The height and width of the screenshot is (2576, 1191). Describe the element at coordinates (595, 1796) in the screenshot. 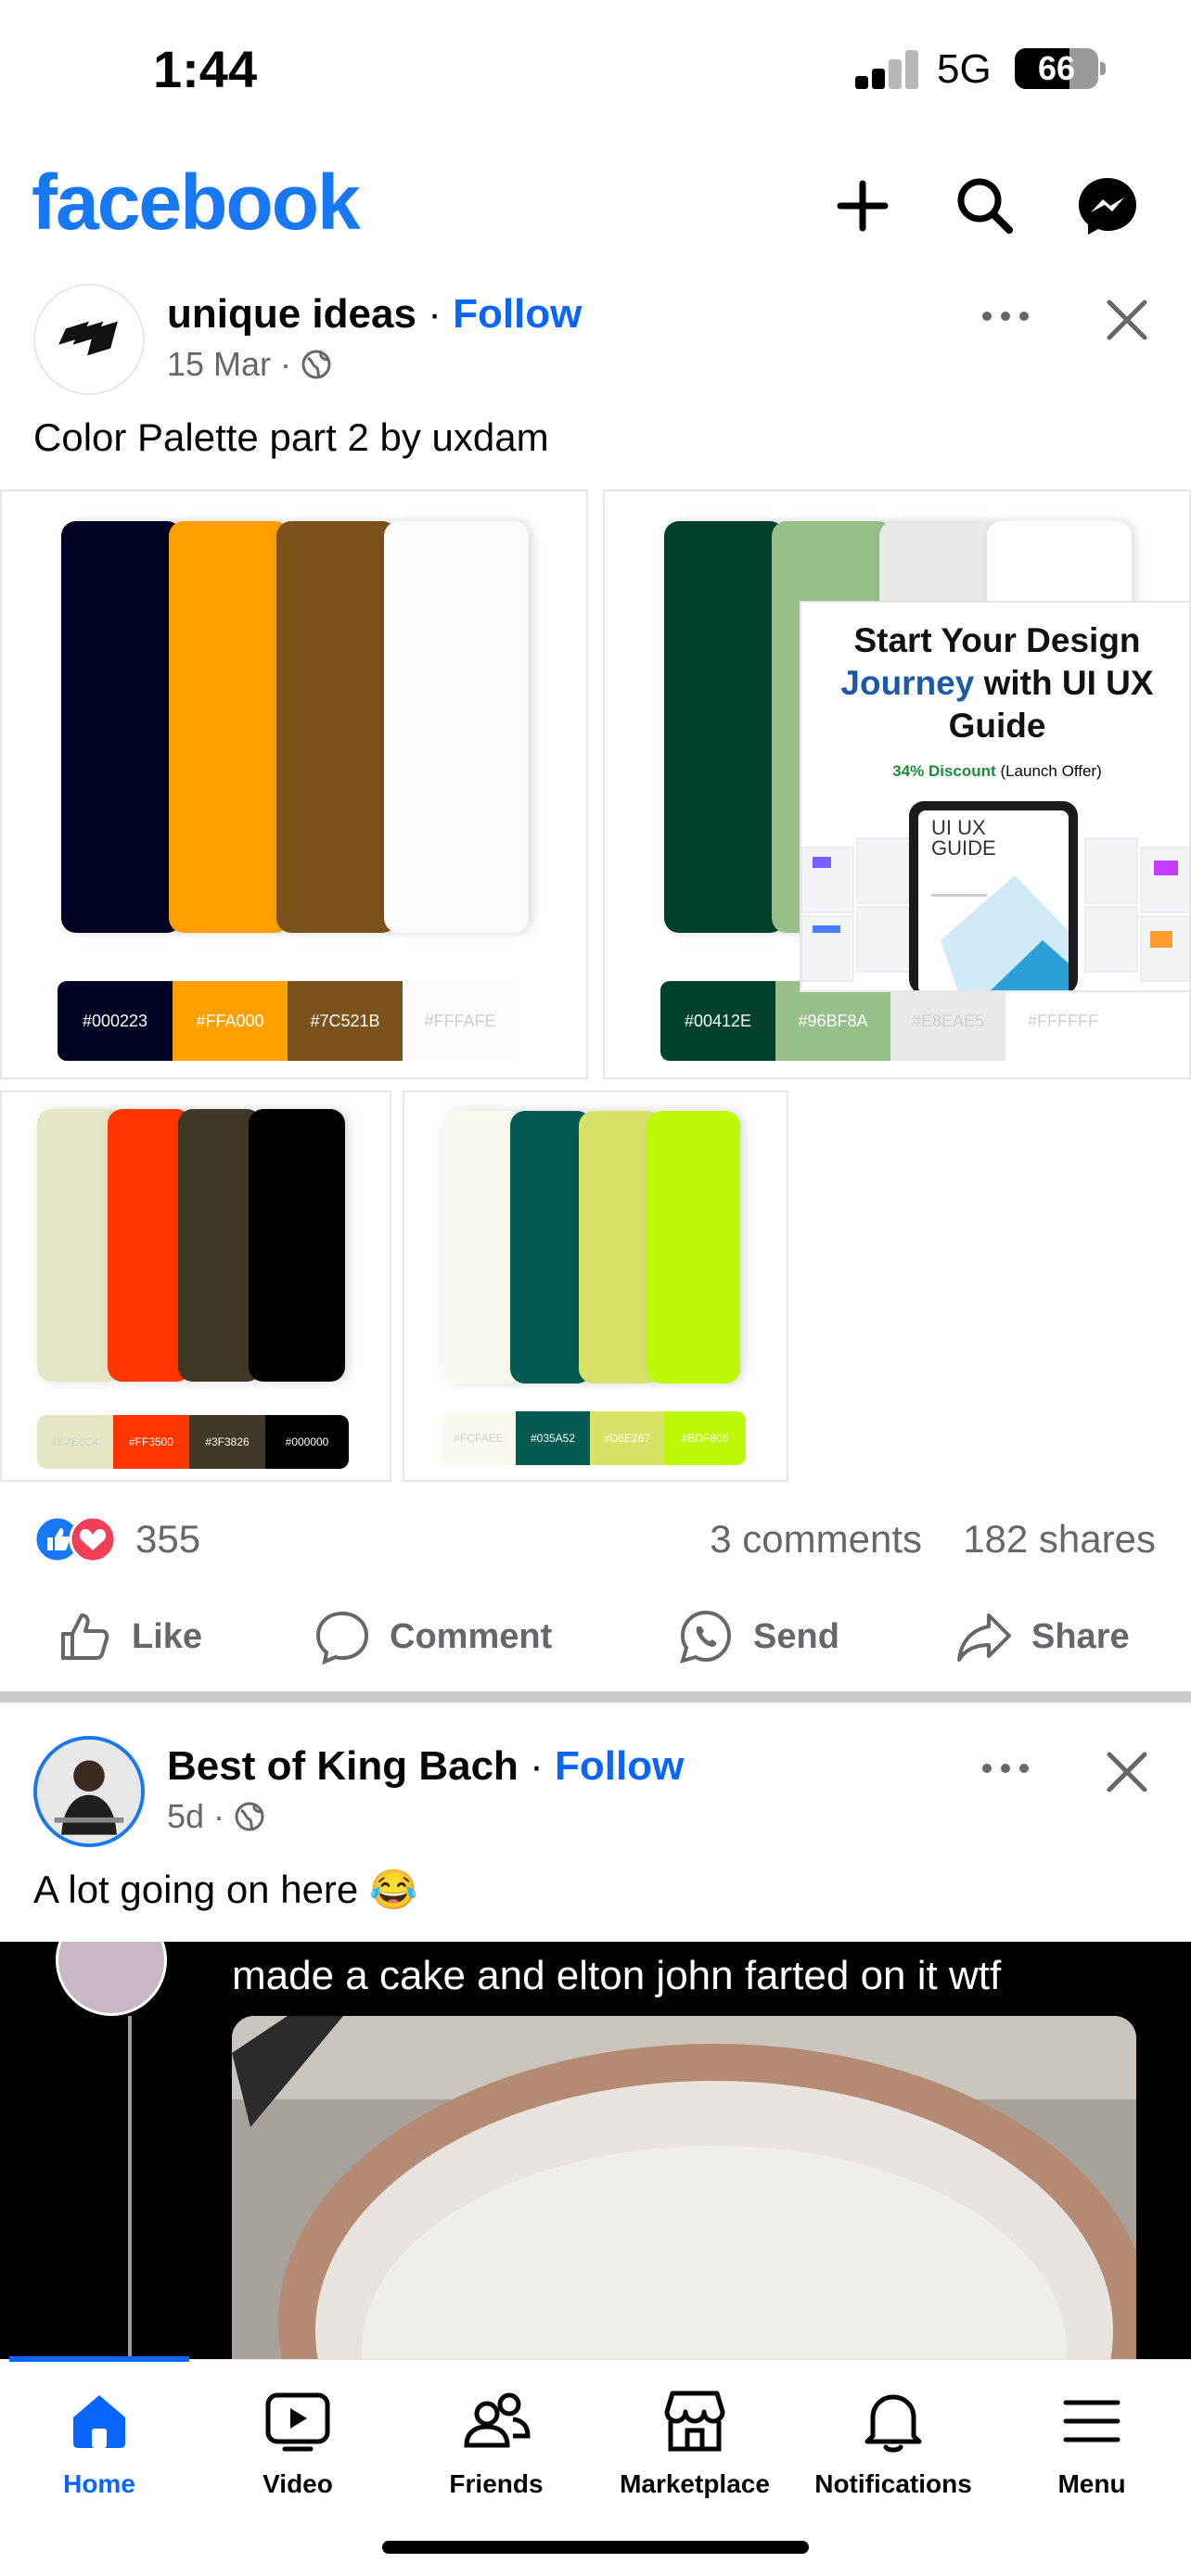

I see `post-header: Best of King Bach · Follow 5d ·` at that location.